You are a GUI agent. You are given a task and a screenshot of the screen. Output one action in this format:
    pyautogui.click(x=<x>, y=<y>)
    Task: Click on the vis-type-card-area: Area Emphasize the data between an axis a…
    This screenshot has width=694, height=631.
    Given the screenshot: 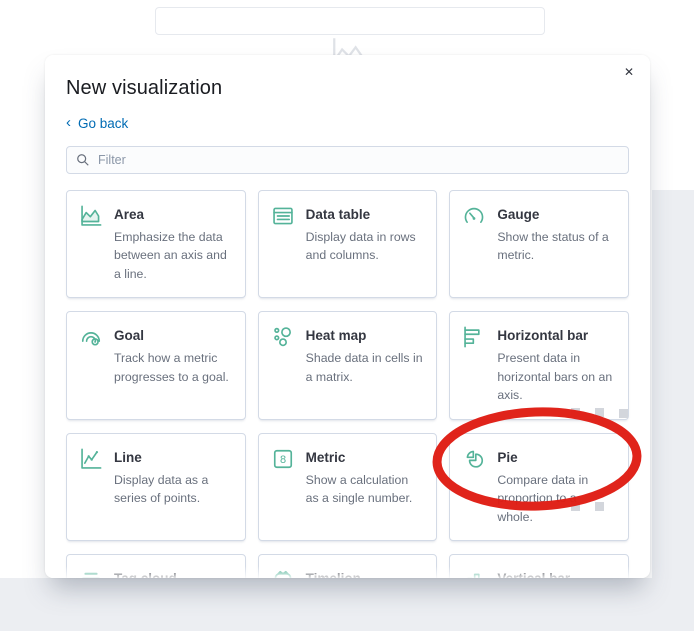 What is the action you would take?
    pyautogui.click(x=156, y=244)
    